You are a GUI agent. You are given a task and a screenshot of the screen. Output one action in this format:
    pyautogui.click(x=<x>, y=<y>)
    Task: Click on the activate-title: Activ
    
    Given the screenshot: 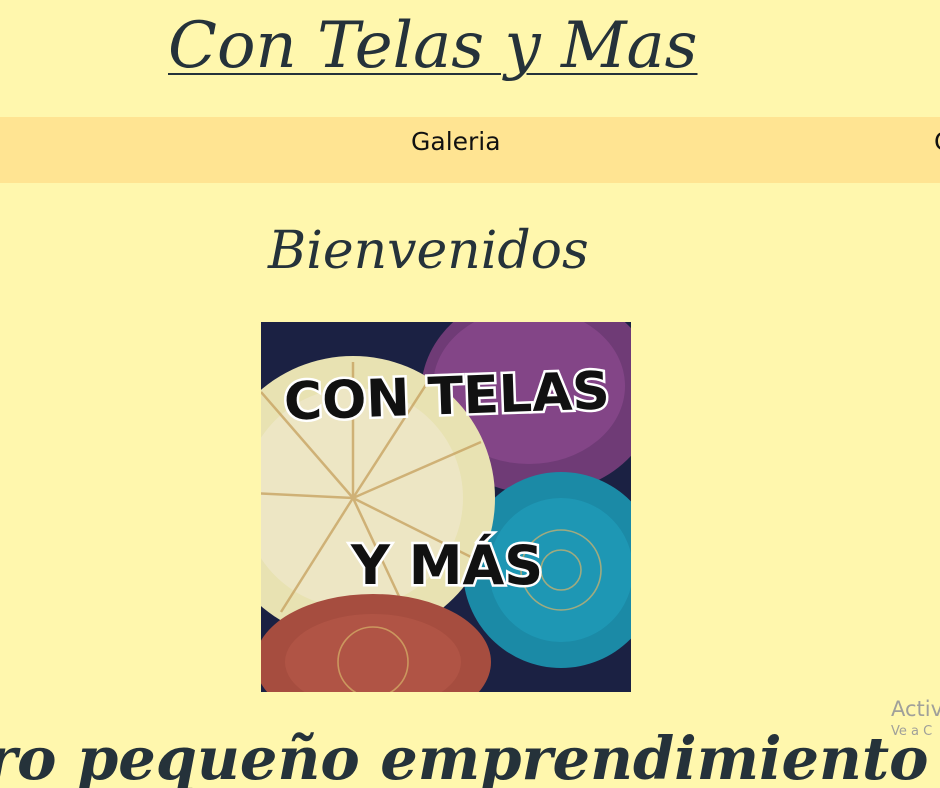 What is the action you would take?
    pyautogui.click(x=915, y=709)
    